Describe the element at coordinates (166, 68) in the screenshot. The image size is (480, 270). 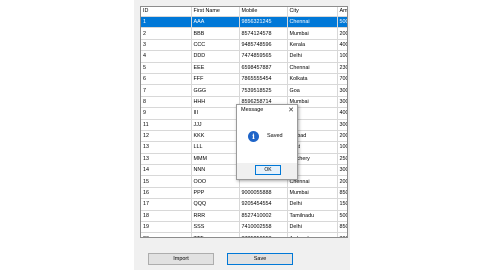
I see `cell-id: 5` at that location.